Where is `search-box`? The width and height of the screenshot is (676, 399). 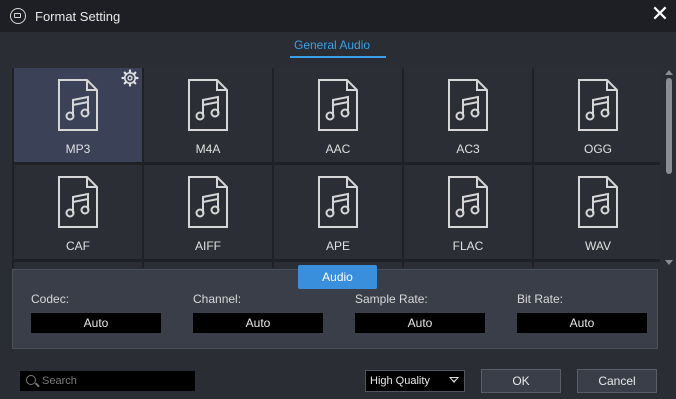
search-box is located at coordinates (107, 381).